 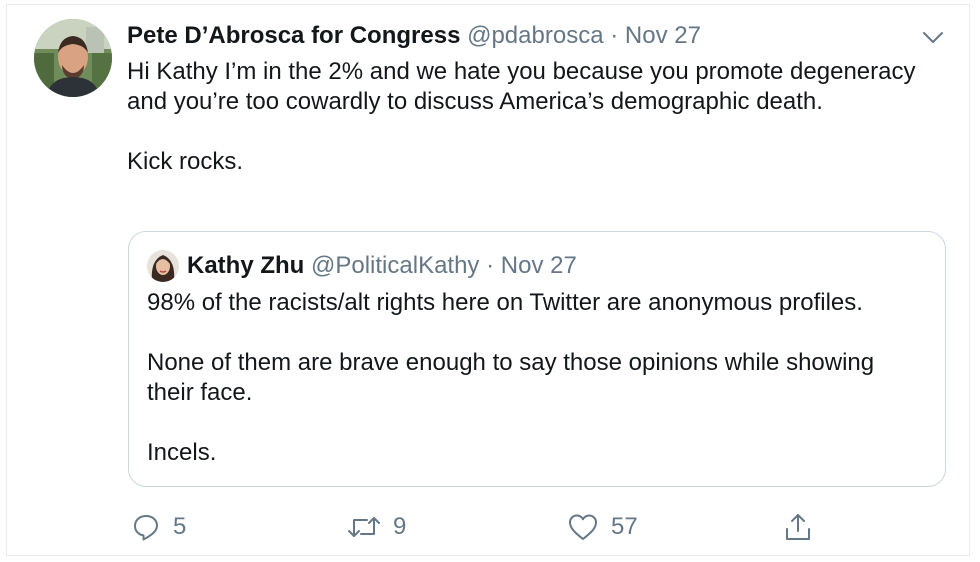 I want to click on tweet-actions: 5 9 57, so click(x=477, y=527).